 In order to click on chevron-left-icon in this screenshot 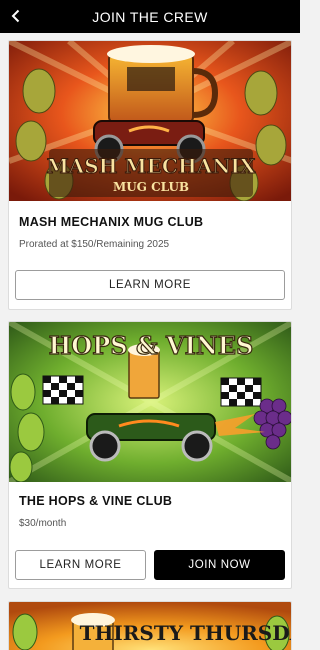, I will do `click(15, 16)`.